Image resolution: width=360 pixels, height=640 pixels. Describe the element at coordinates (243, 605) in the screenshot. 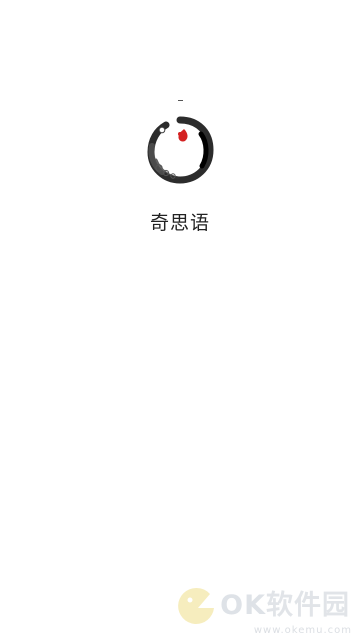

I see `watermark-brand-ok: OK` at that location.